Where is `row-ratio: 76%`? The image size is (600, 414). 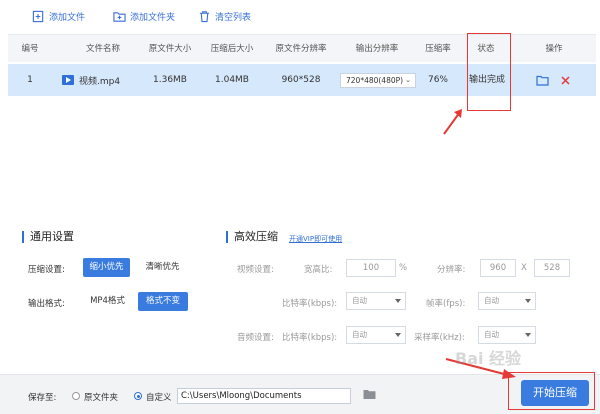 row-ratio: 76% is located at coordinates (437, 80).